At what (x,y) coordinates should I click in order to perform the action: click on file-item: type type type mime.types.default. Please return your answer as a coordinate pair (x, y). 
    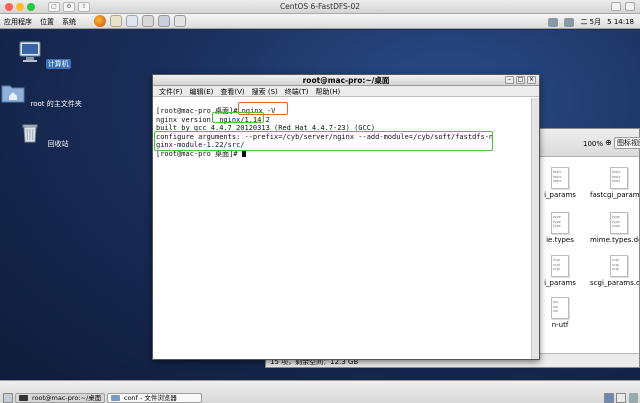
    Looking at the image, I should click on (614, 228).